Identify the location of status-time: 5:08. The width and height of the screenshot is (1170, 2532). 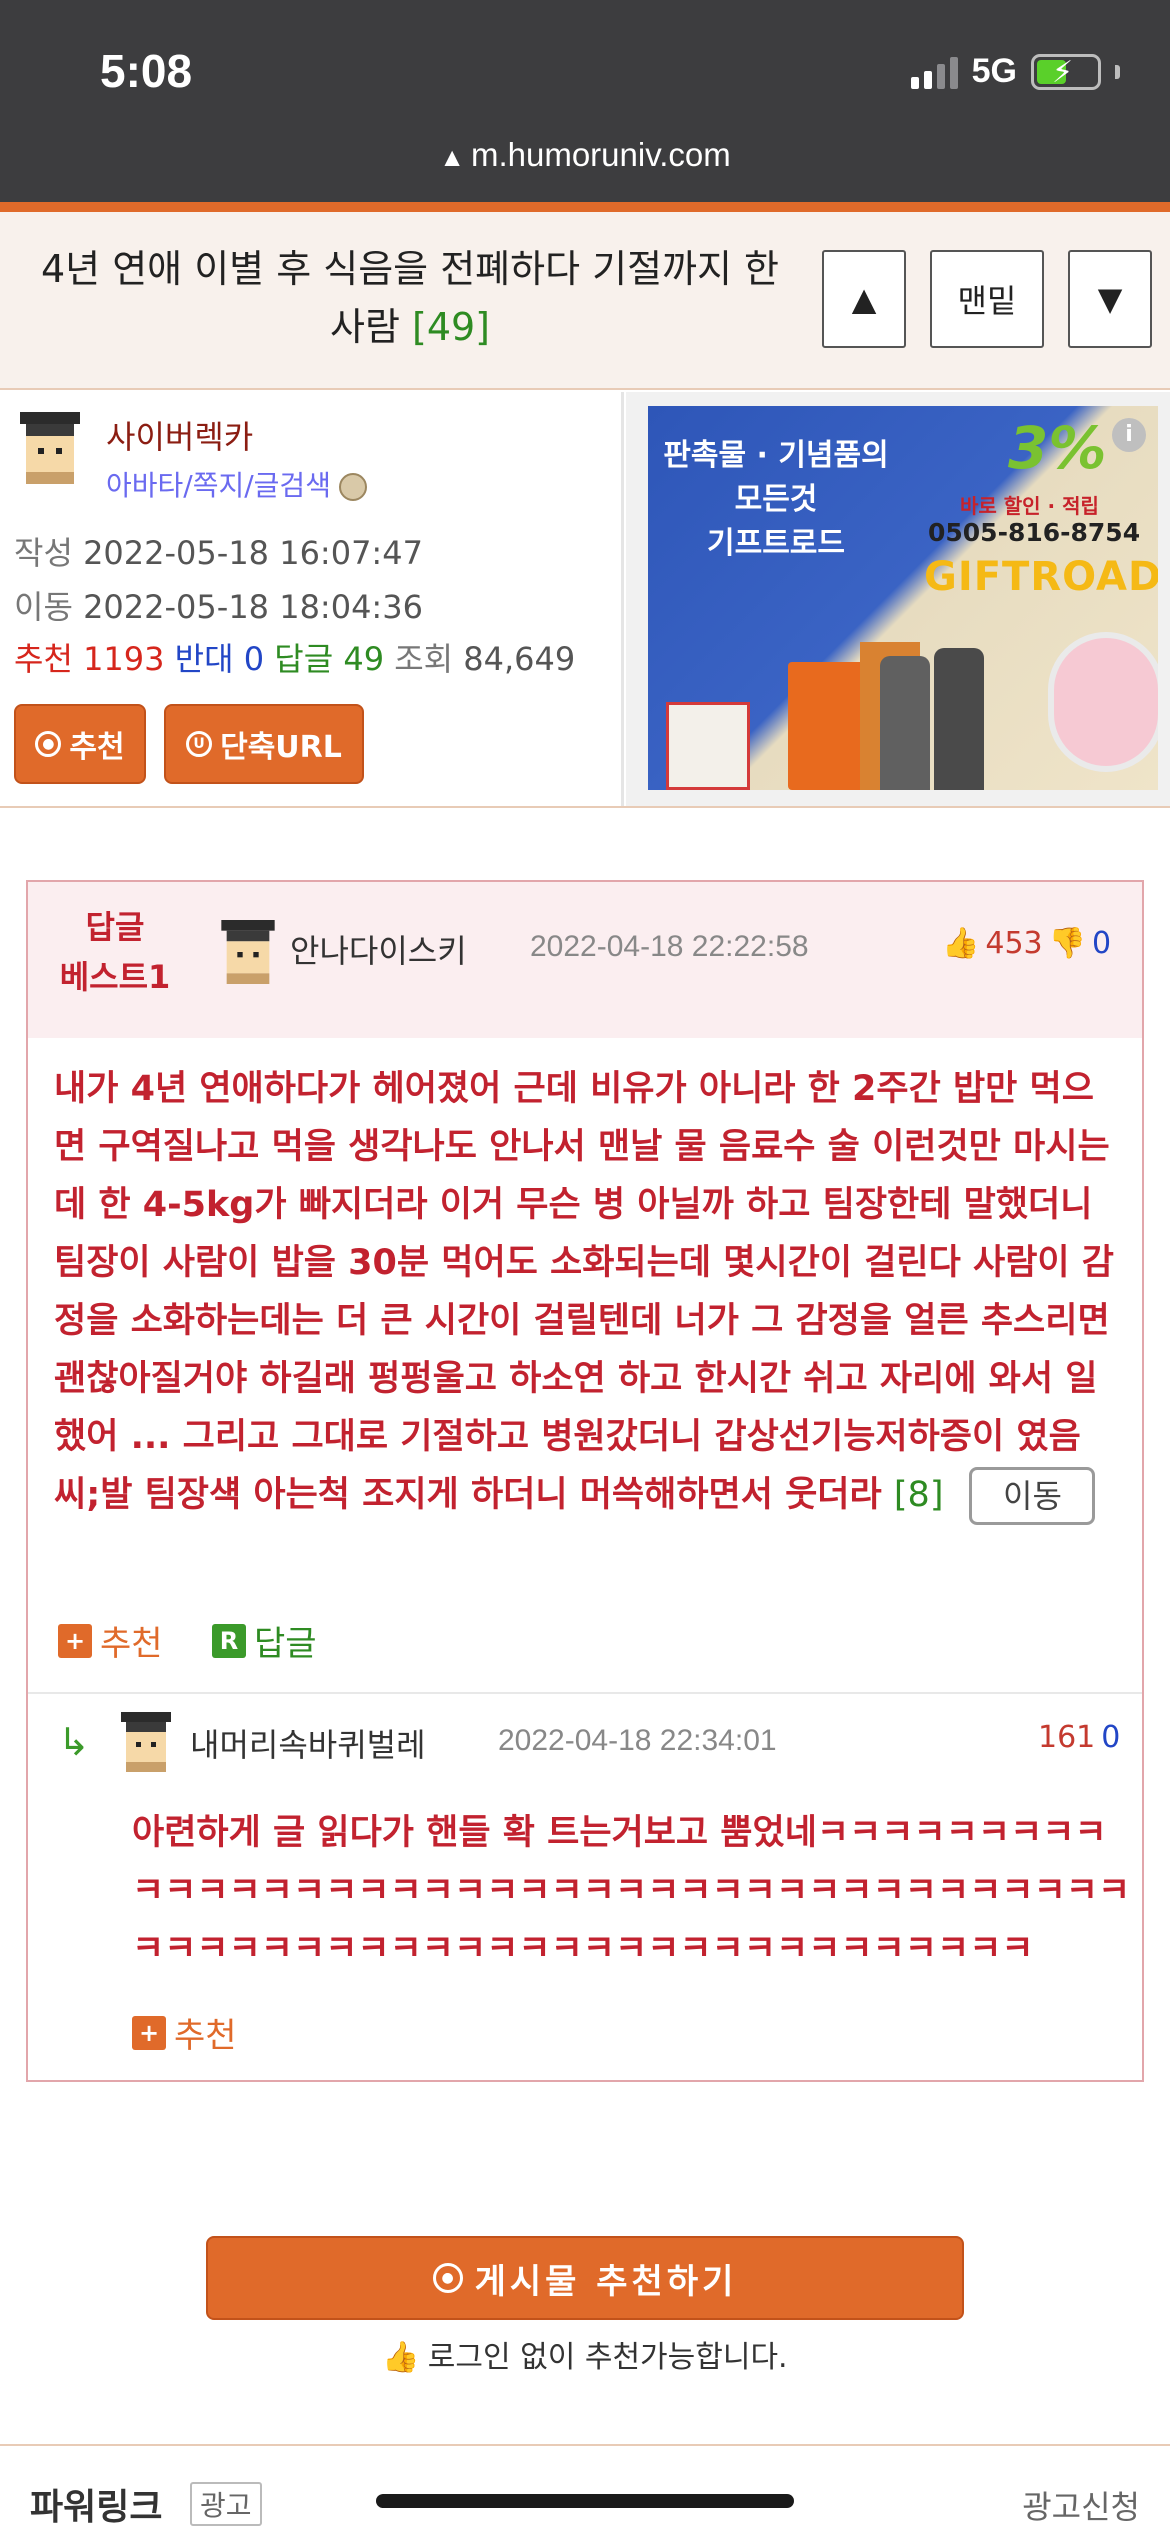
(146, 71).